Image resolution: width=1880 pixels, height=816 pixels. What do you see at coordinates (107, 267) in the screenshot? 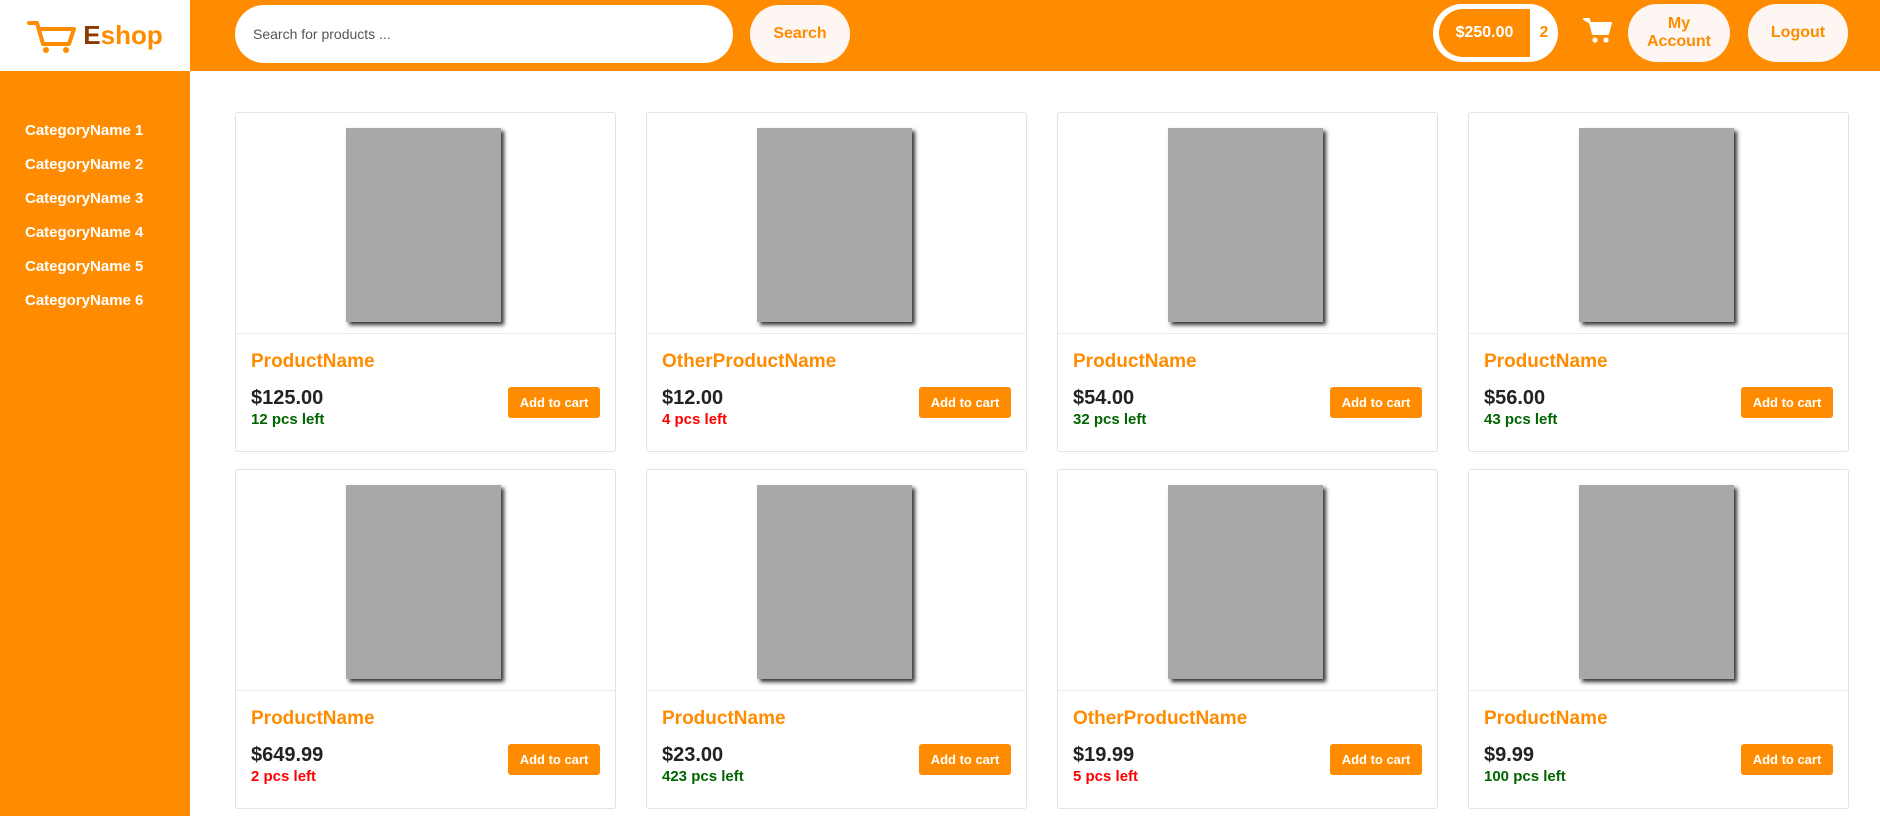
I see `sidebar-item-category-5: CategoryName 5` at bounding box center [107, 267].